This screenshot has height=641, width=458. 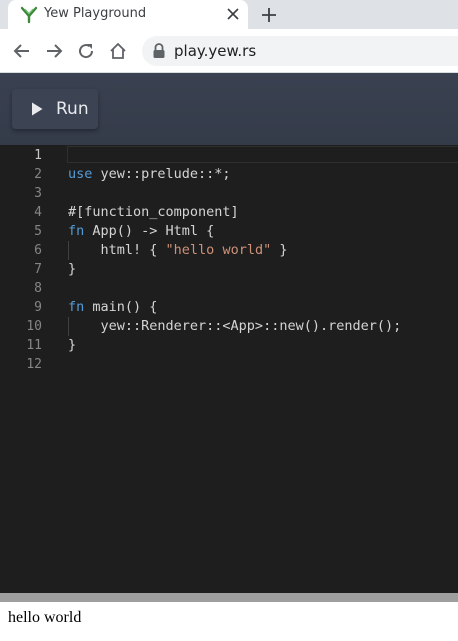 I want to click on code-keyword: use, so click(x=80, y=174).